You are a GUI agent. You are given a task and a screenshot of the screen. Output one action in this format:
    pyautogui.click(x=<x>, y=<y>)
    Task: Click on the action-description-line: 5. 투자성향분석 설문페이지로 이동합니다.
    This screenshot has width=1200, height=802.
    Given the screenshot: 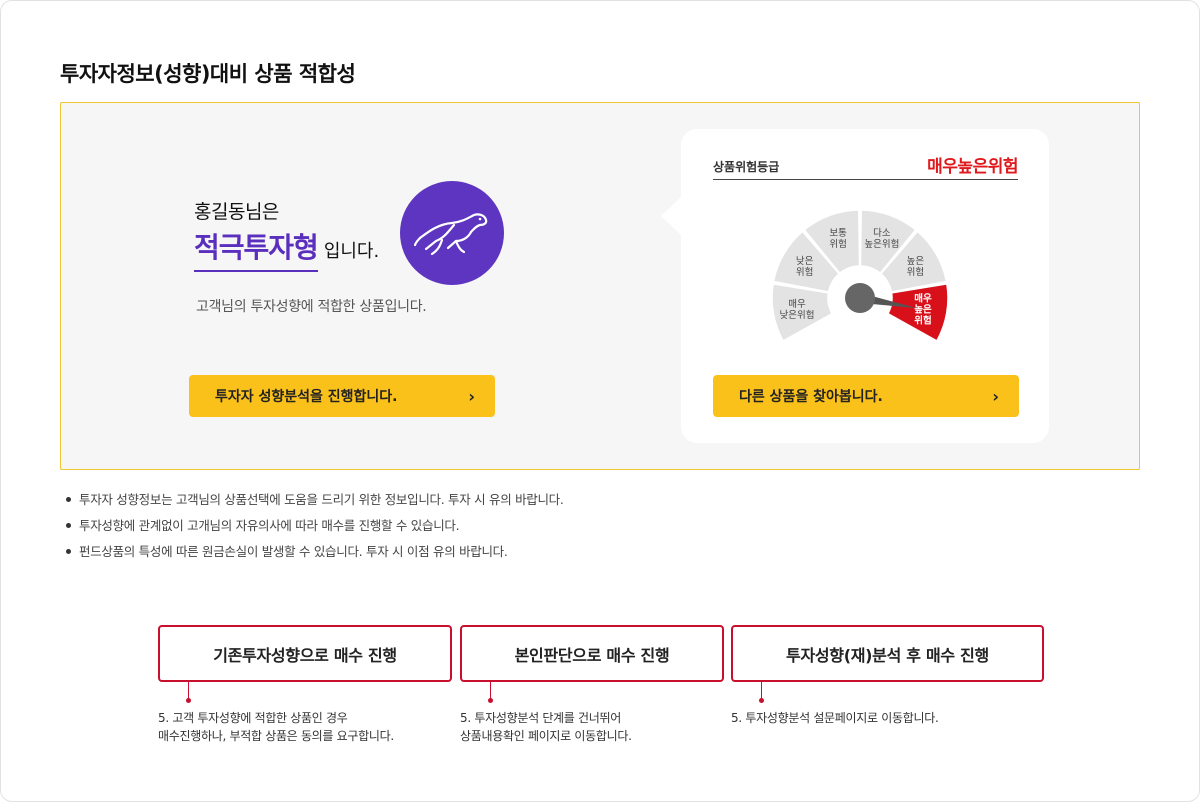 What is the action you would take?
    pyautogui.click(x=835, y=718)
    